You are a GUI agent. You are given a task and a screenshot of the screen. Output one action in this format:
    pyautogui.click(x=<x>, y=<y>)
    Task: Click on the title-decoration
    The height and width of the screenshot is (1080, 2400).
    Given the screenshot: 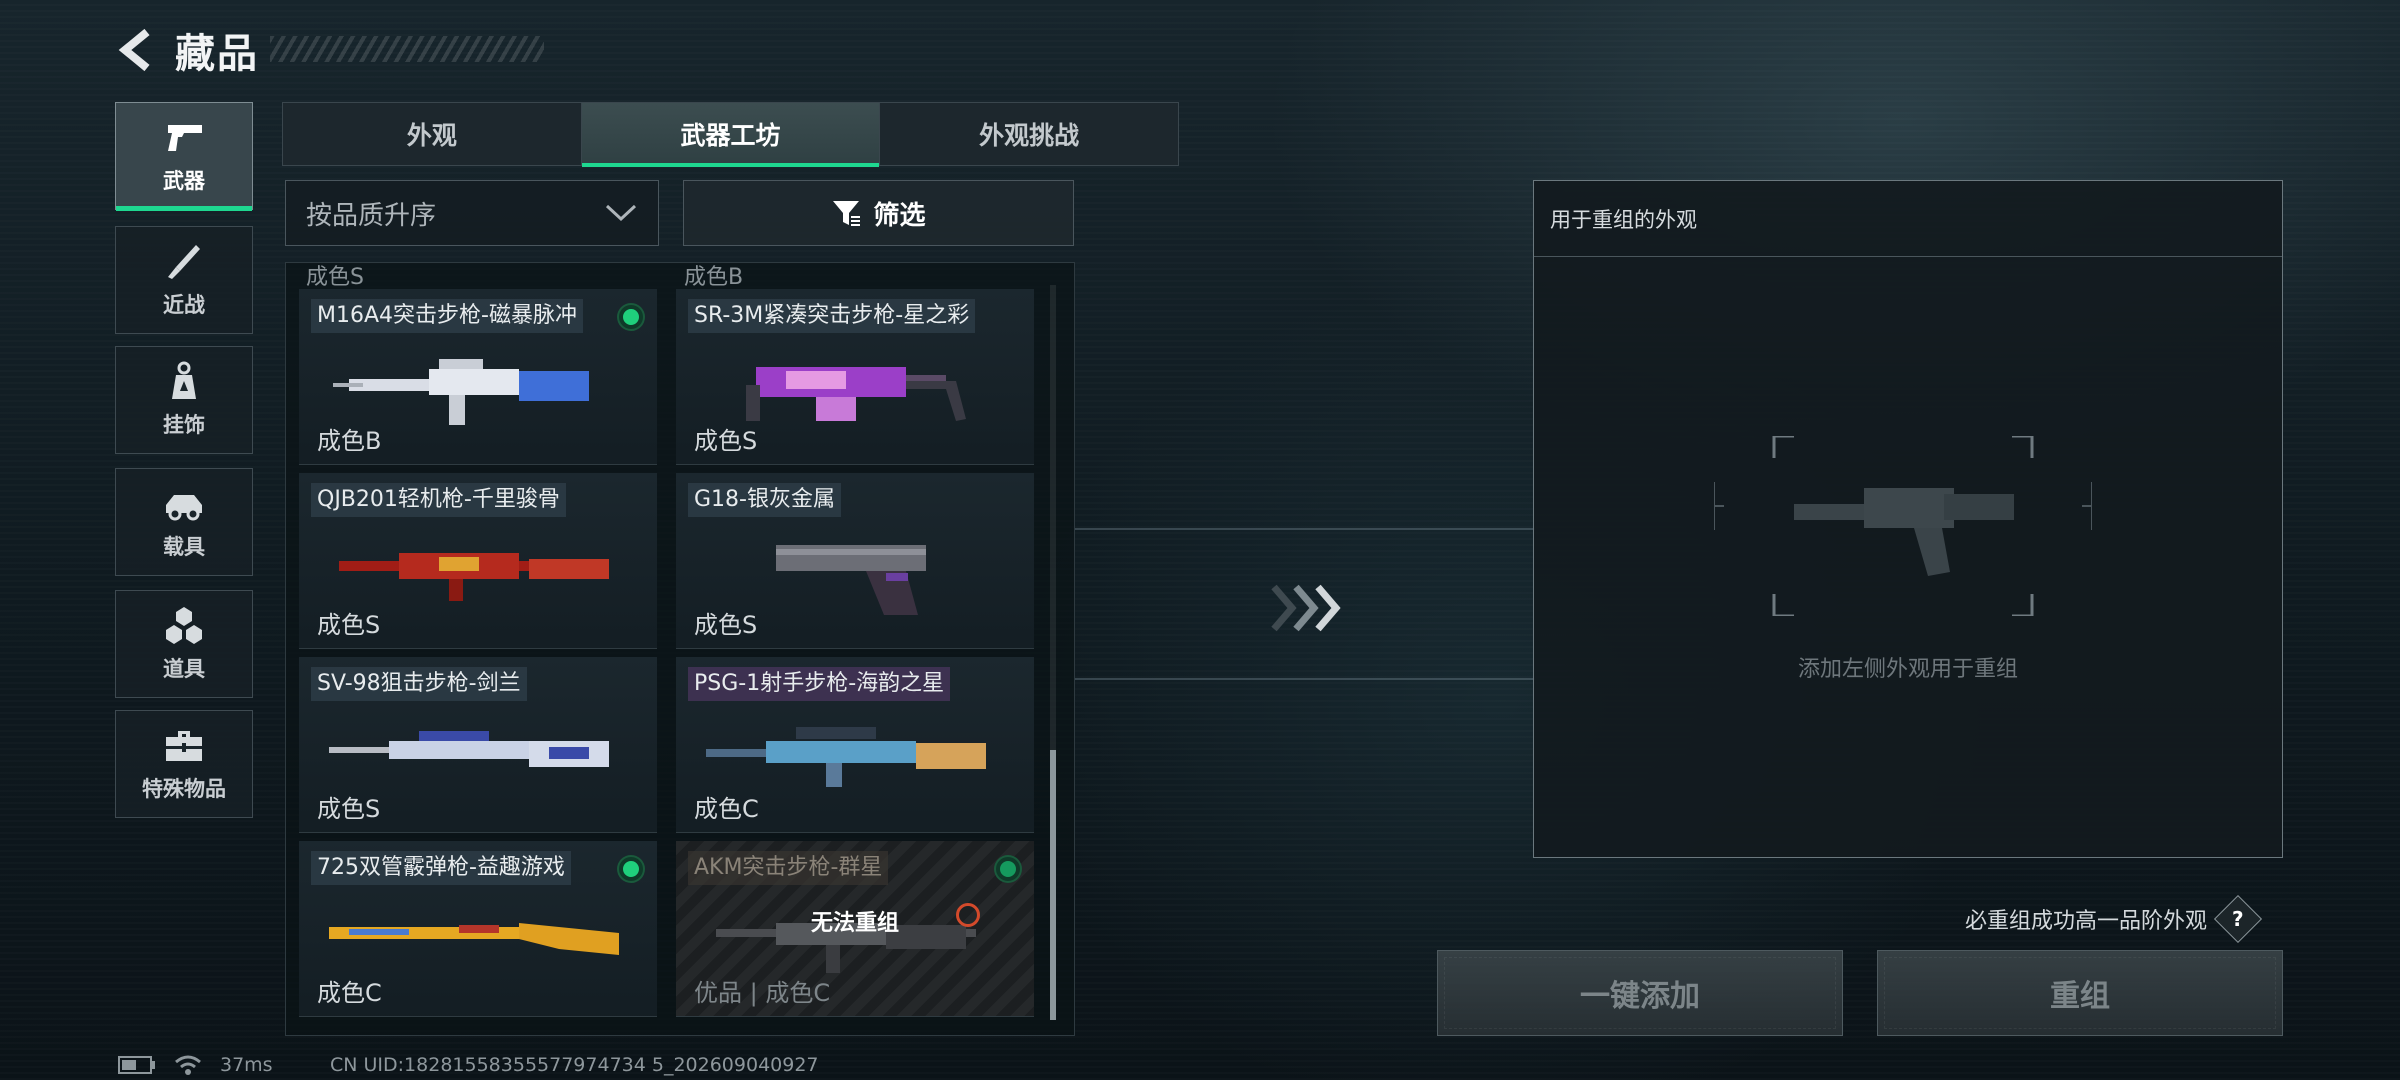 What is the action you would take?
    pyautogui.click(x=407, y=49)
    